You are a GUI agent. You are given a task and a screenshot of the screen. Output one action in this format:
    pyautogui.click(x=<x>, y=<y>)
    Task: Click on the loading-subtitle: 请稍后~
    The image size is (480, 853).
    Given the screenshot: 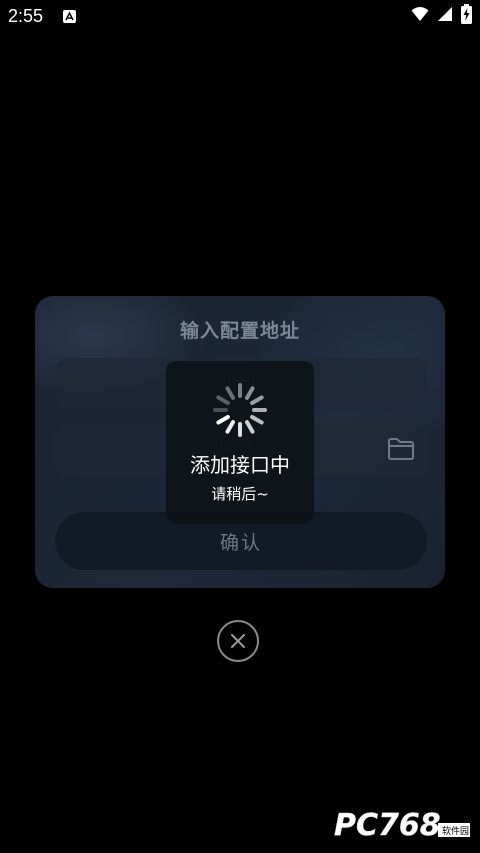 What is the action you would take?
    pyautogui.click(x=240, y=494)
    